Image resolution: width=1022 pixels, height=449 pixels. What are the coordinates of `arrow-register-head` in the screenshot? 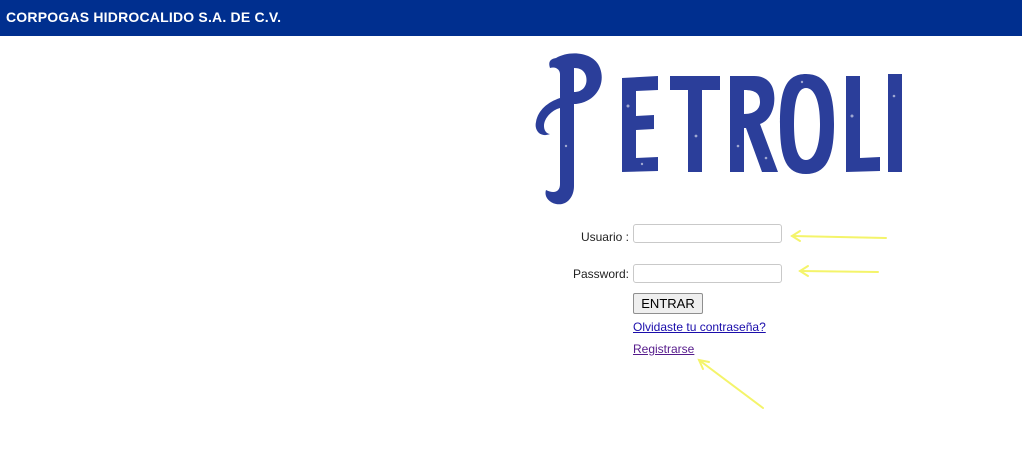 It's located at (703, 364).